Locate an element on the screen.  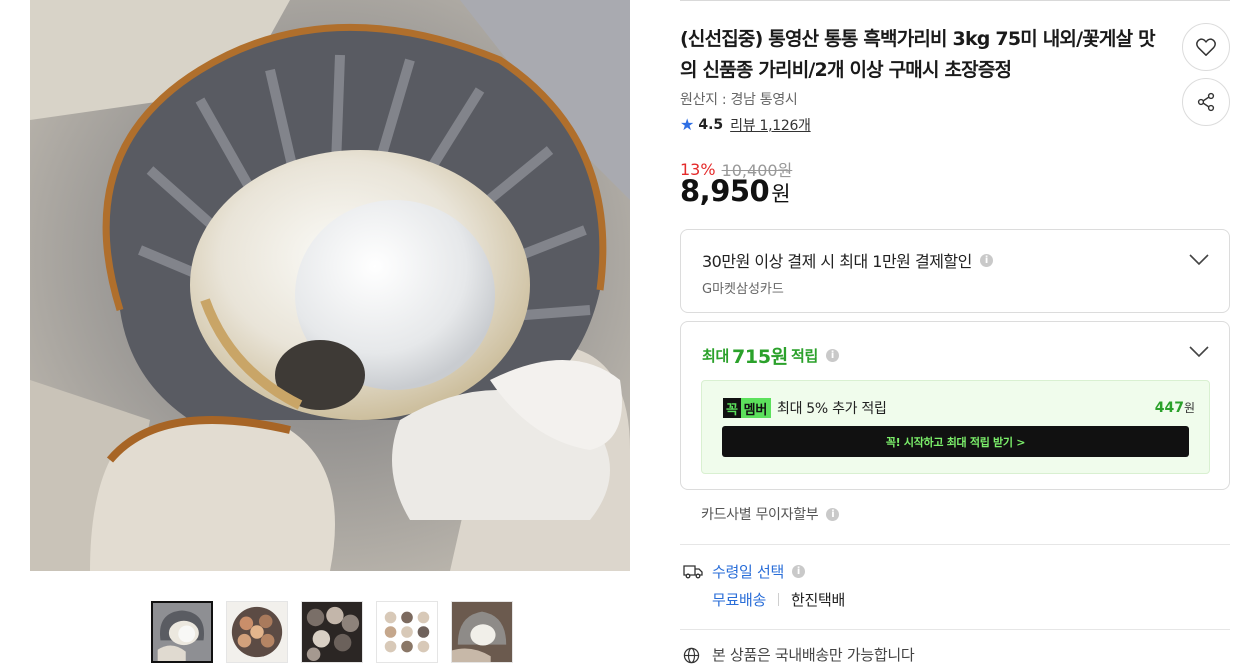
sale-price-amount: 8,950 is located at coordinates (725, 191).